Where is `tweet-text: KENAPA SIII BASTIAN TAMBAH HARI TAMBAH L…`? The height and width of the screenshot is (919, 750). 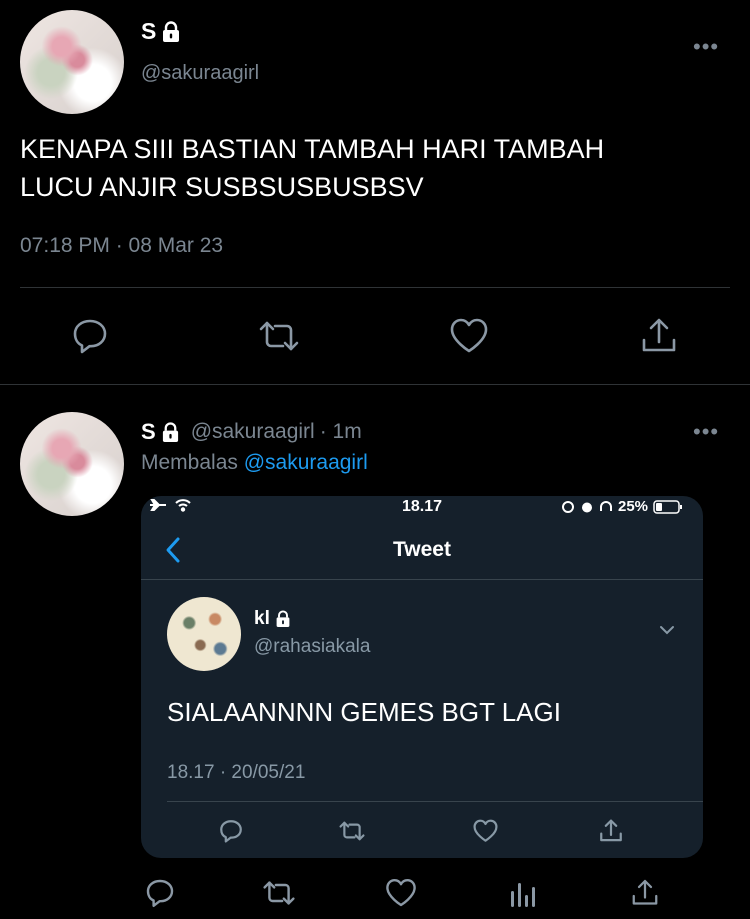
tweet-text: KENAPA SIII BASTIAN TAMBAH HARI TAMBAH L… is located at coordinates (312, 168).